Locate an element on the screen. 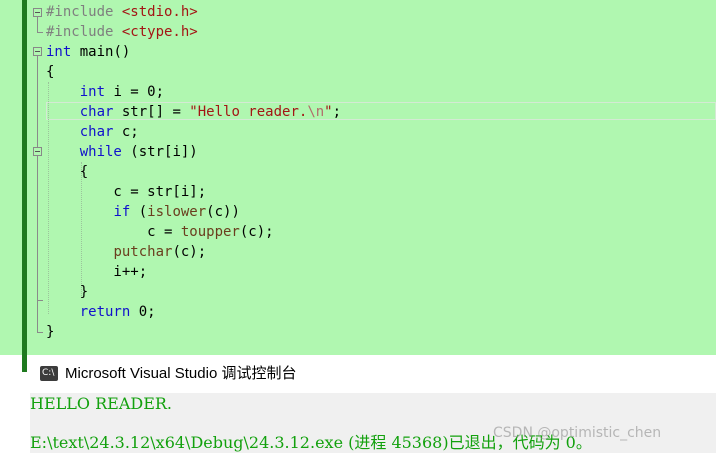 The width and height of the screenshot is (716, 453). code-token: ; is located at coordinates (337, 112).